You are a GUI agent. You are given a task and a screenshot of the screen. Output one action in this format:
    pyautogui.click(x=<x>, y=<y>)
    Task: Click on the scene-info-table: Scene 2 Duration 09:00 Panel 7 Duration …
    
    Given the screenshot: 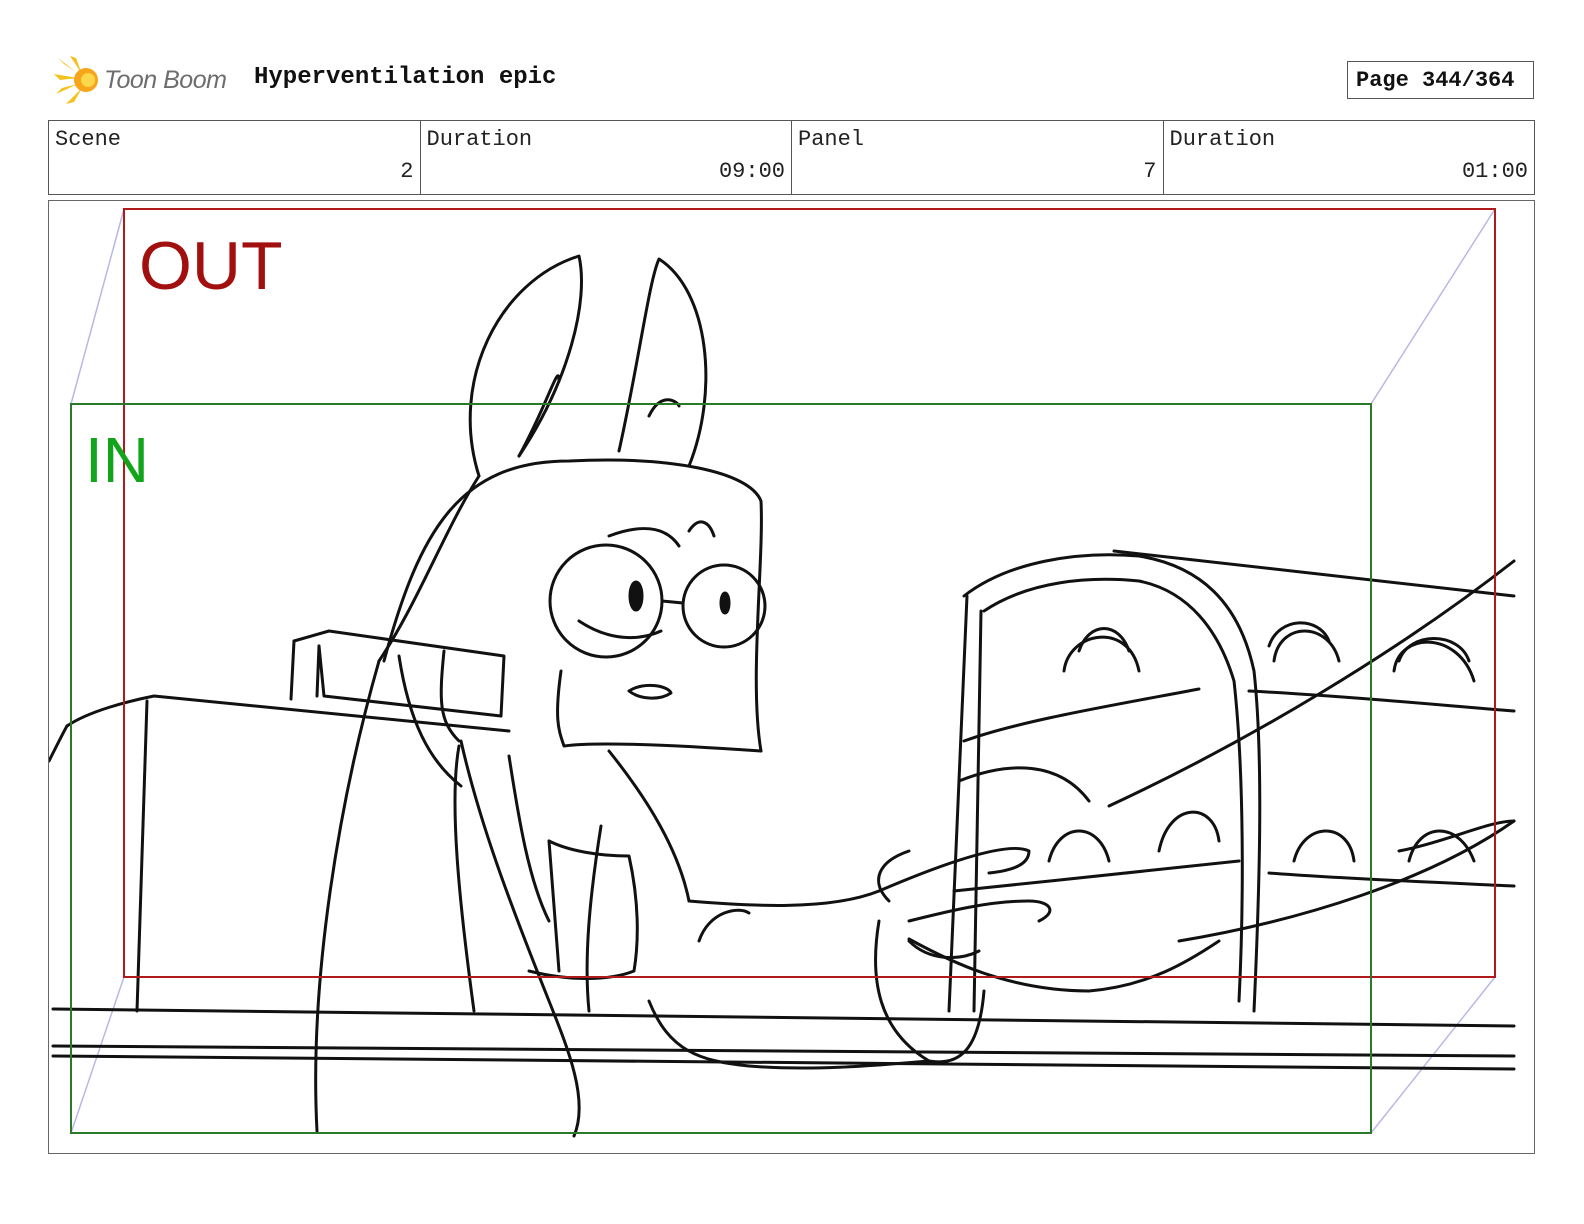 What is the action you would take?
    pyautogui.click(x=791, y=157)
    